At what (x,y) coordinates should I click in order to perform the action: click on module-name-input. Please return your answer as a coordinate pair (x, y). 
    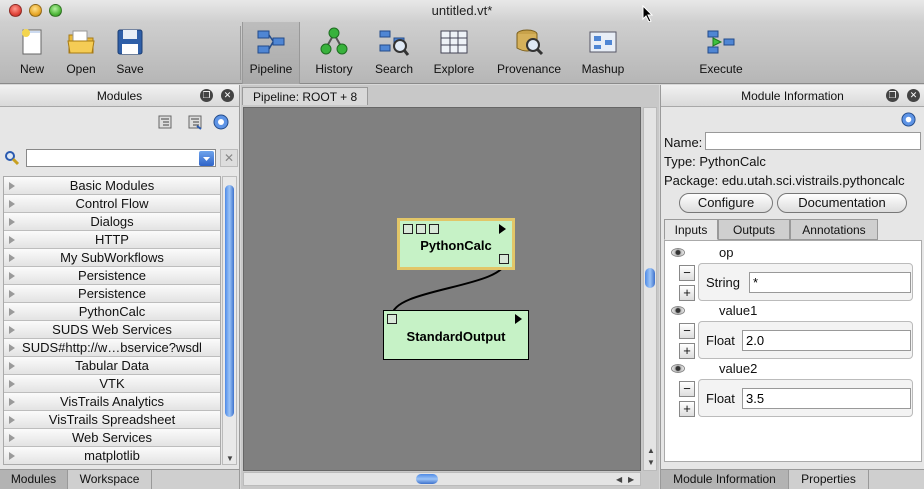
    Looking at the image, I should click on (813, 141).